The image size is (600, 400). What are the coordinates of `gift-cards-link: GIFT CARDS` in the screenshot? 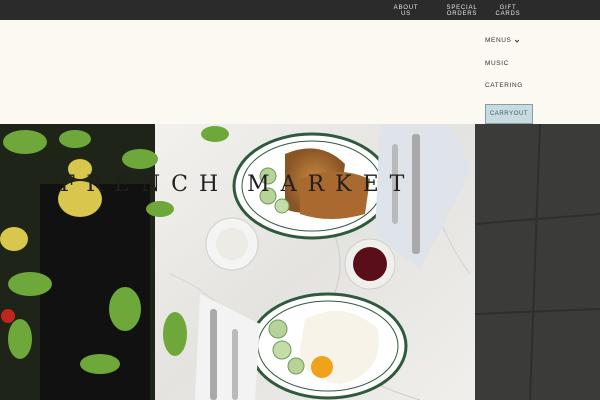 It's located at (508, 11).